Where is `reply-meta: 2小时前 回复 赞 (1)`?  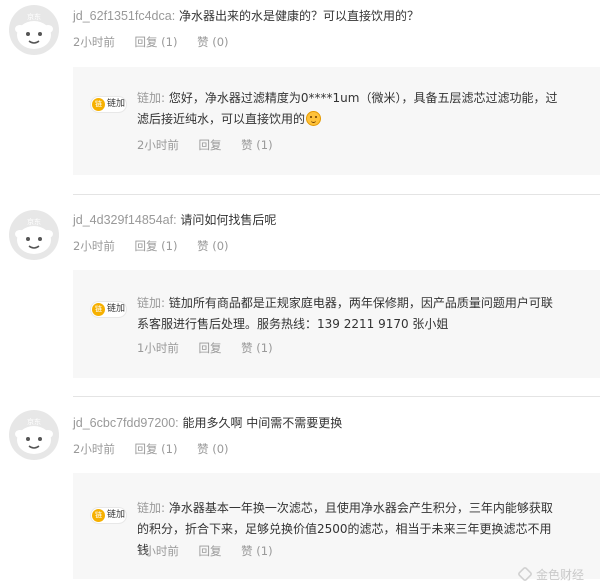
reply-meta: 2小时前 回复 赞 (1) is located at coordinates (213, 145).